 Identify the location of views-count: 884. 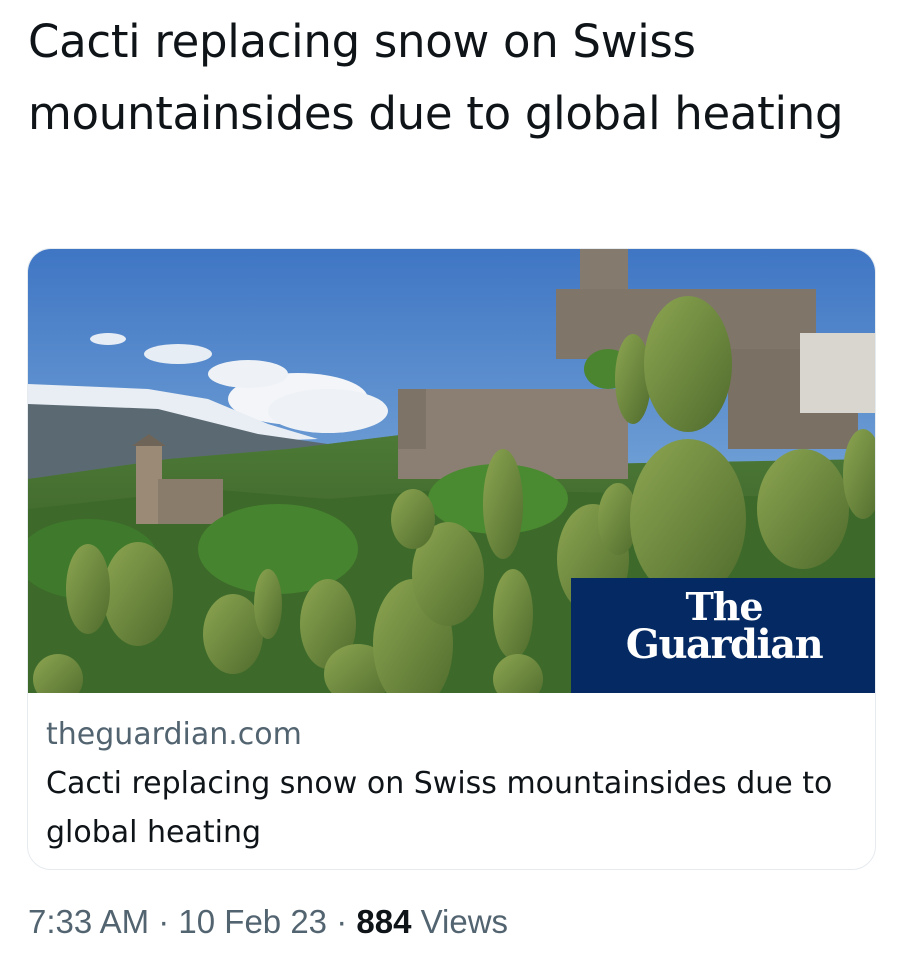
(384, 921).